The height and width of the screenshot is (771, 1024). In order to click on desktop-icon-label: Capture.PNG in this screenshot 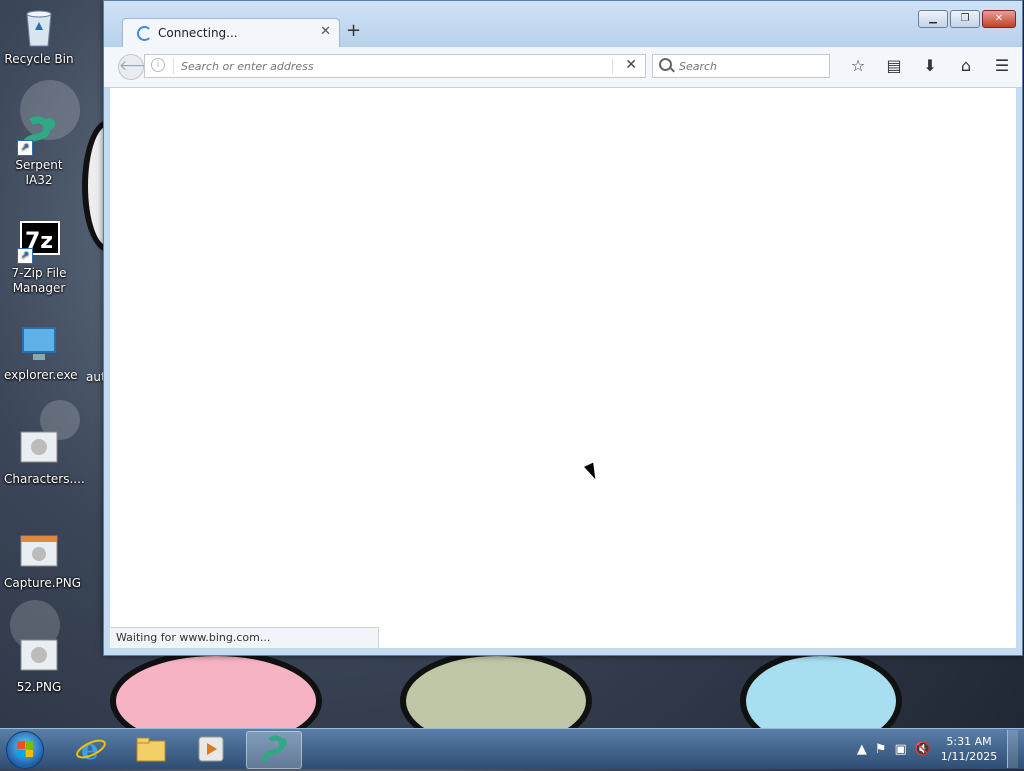, I will do `click(43, 583)`.